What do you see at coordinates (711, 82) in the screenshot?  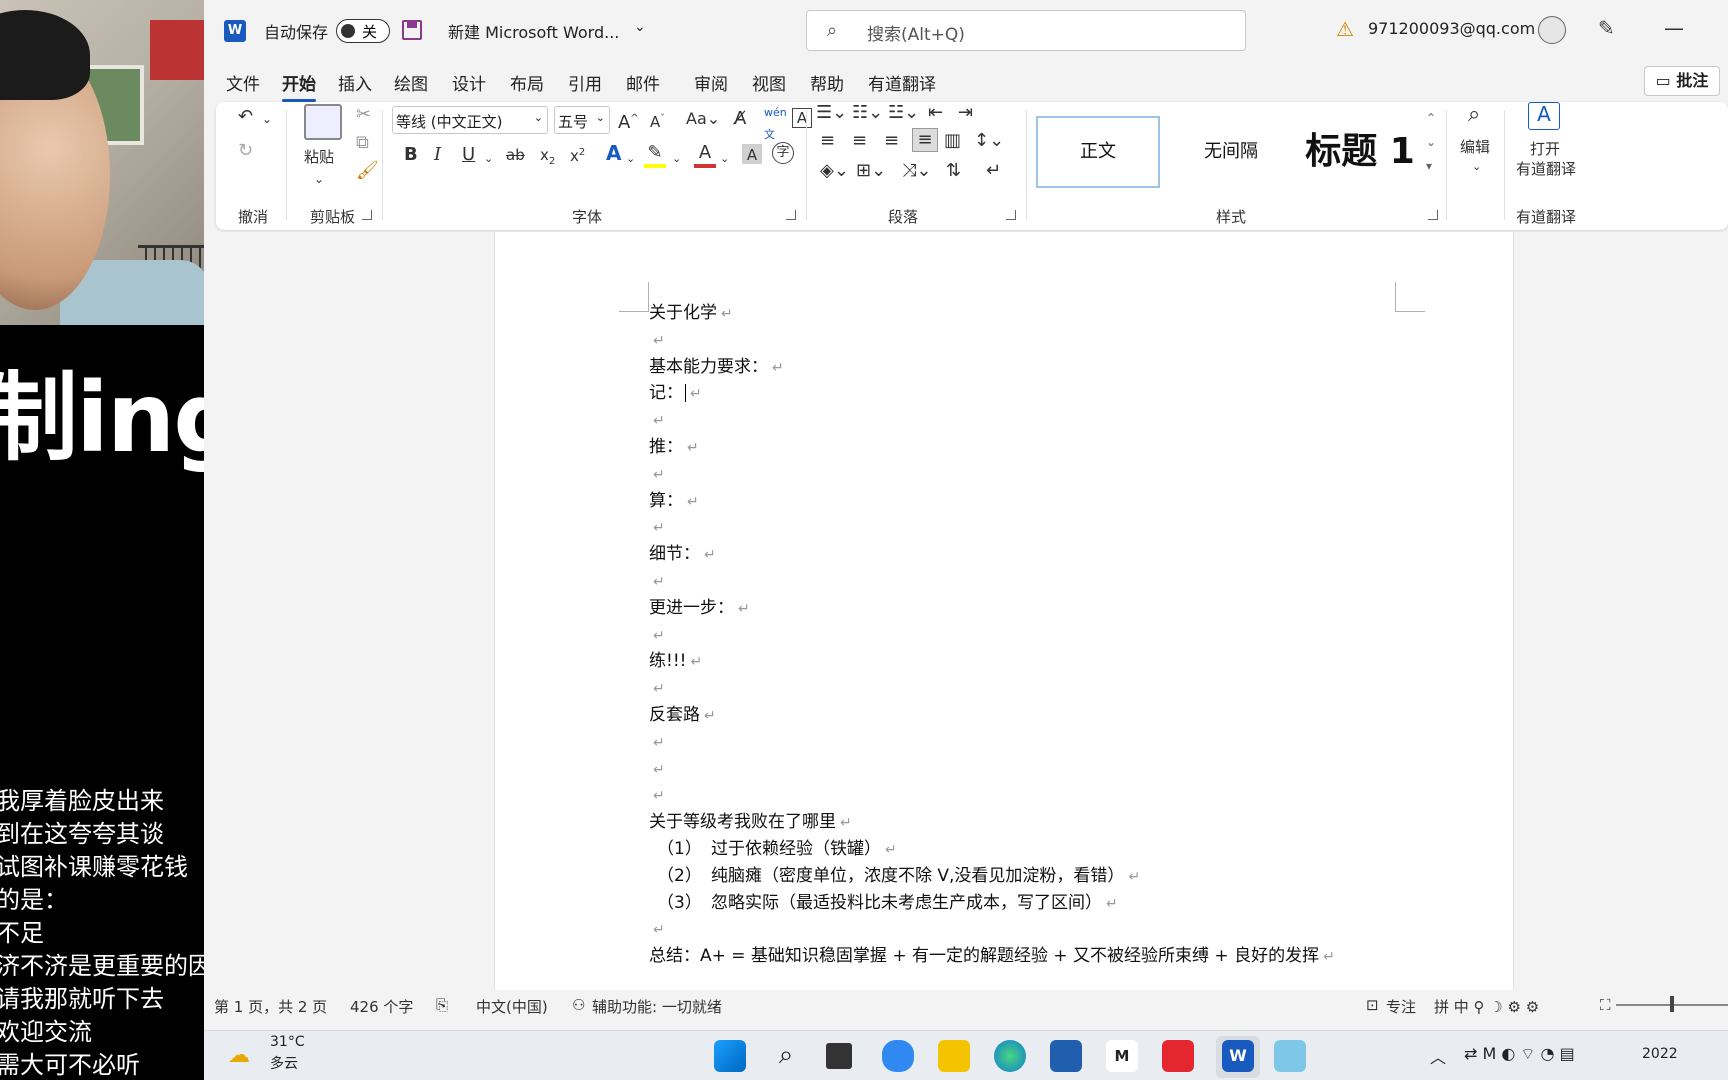 I see `tab-review: 审阅` at bounding box center [711, 82].